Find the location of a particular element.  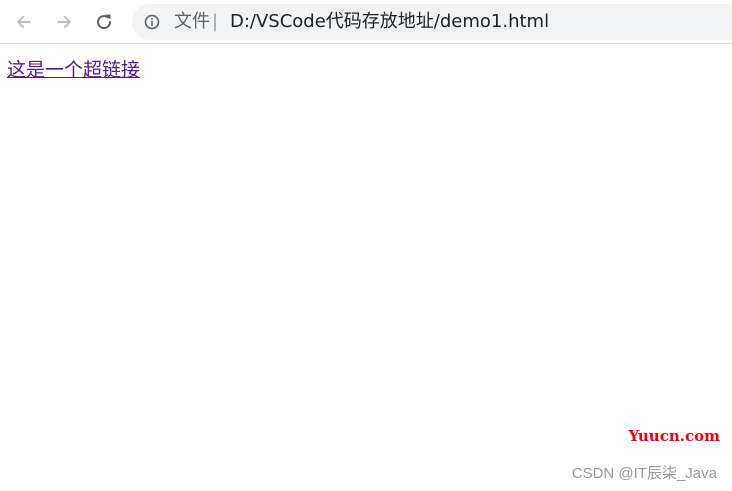

arrow-right-icon is located at coordinates (64, 22).